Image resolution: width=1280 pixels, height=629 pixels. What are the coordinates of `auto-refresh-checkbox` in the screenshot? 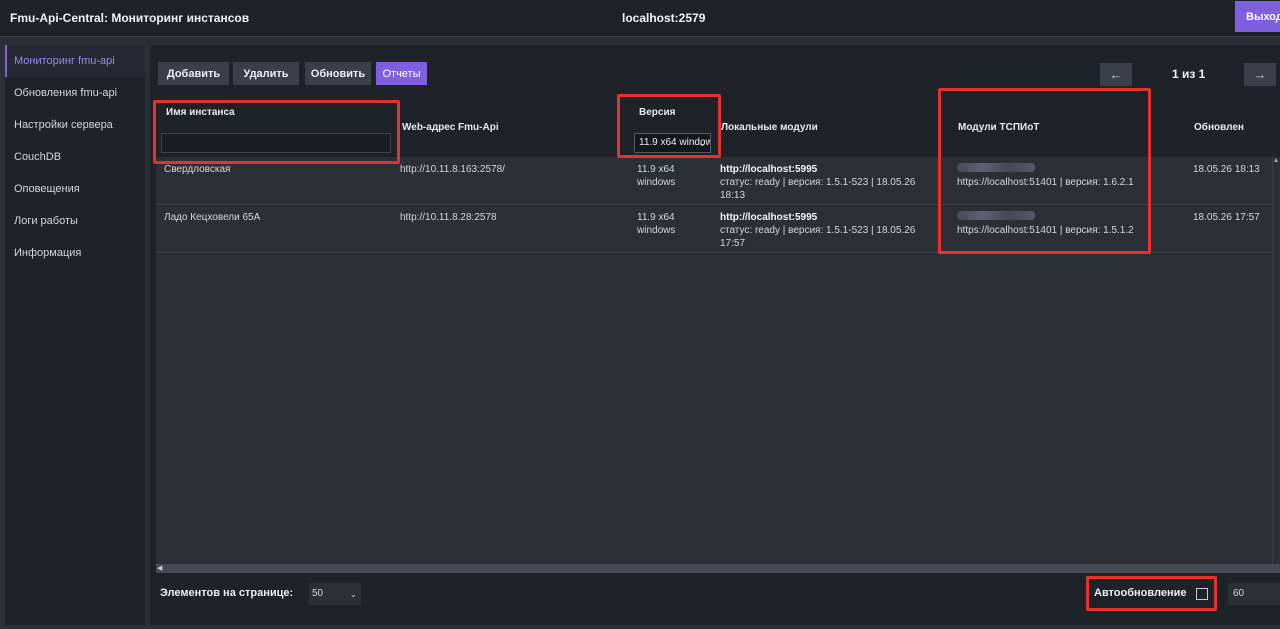 It's located at (1202, 594).